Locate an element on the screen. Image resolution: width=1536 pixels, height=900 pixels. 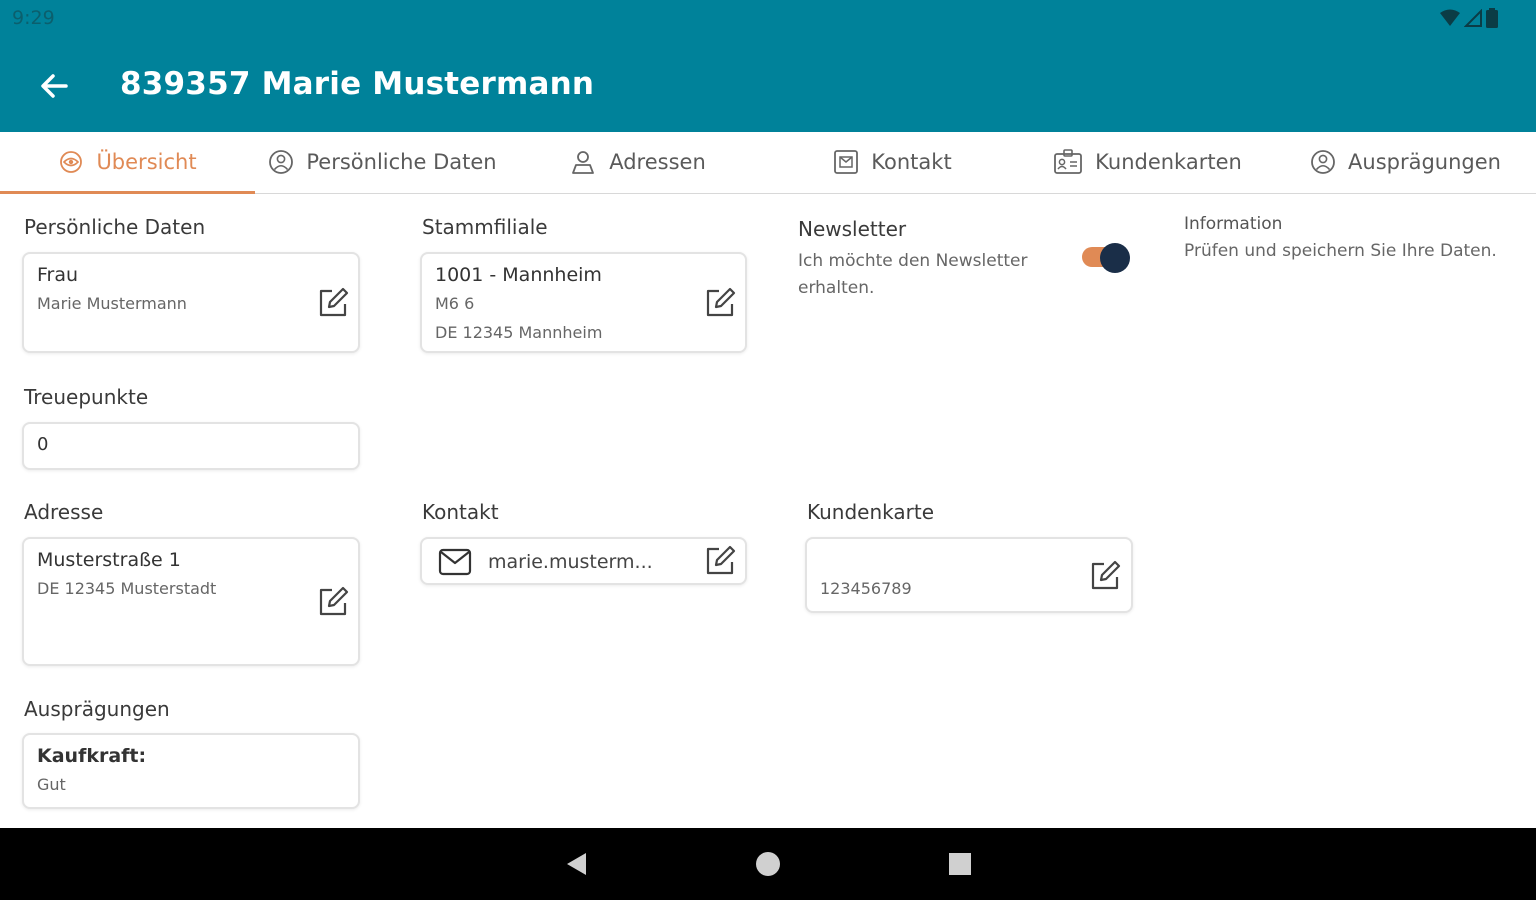
edit-personal-button is located at coordinates (333, 303).